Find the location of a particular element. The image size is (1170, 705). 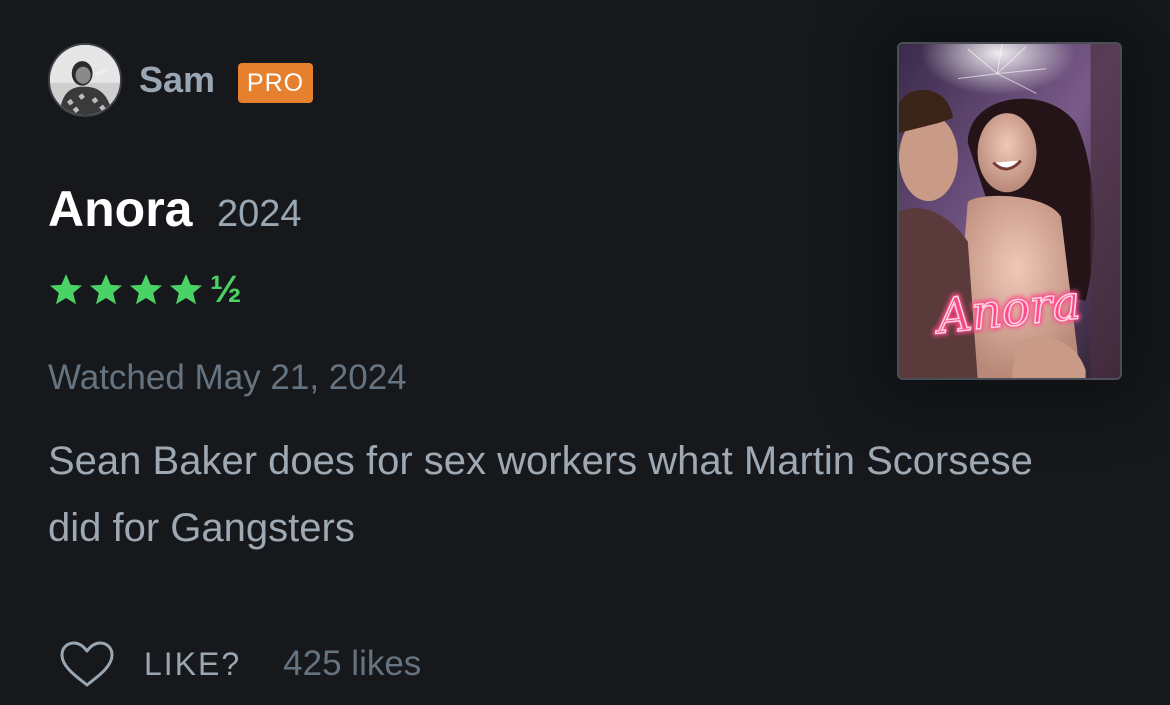

film-year: 2024 is located at coordinates (259, 214).